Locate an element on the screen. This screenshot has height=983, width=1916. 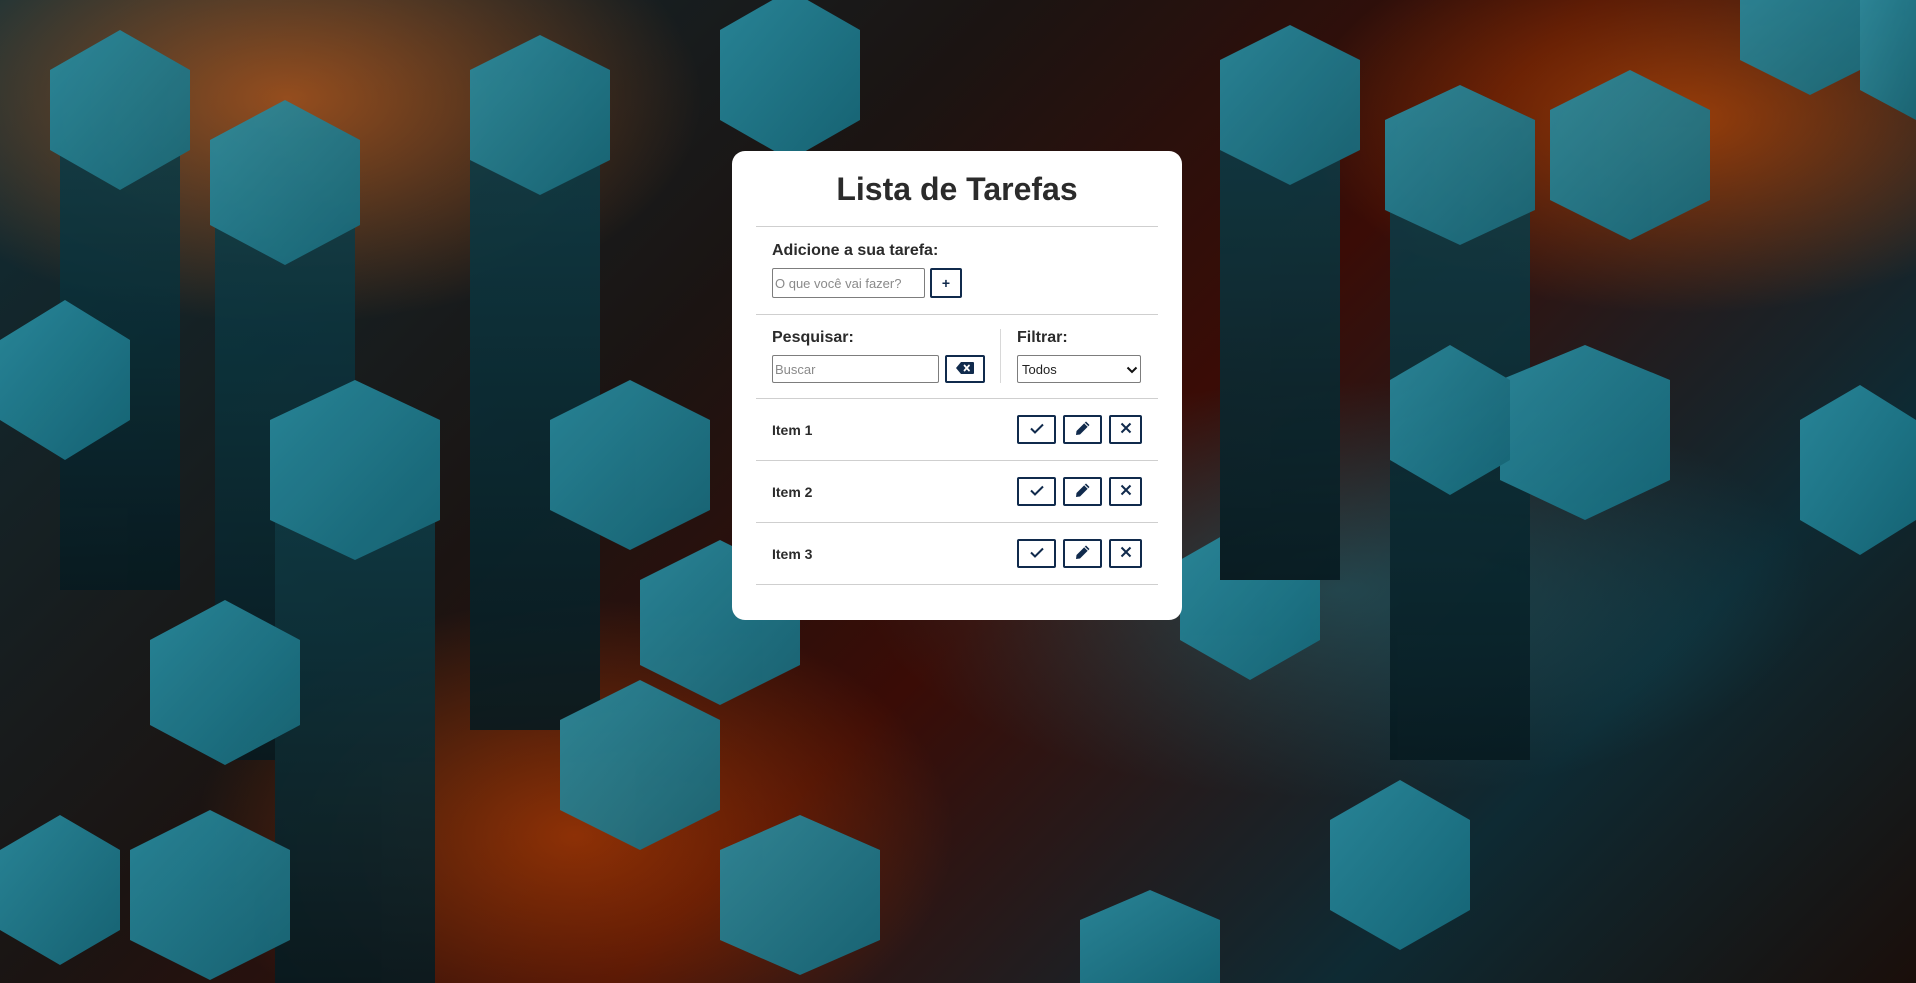
todo-item-label: Item 2 is located at coordinates (792, 491).